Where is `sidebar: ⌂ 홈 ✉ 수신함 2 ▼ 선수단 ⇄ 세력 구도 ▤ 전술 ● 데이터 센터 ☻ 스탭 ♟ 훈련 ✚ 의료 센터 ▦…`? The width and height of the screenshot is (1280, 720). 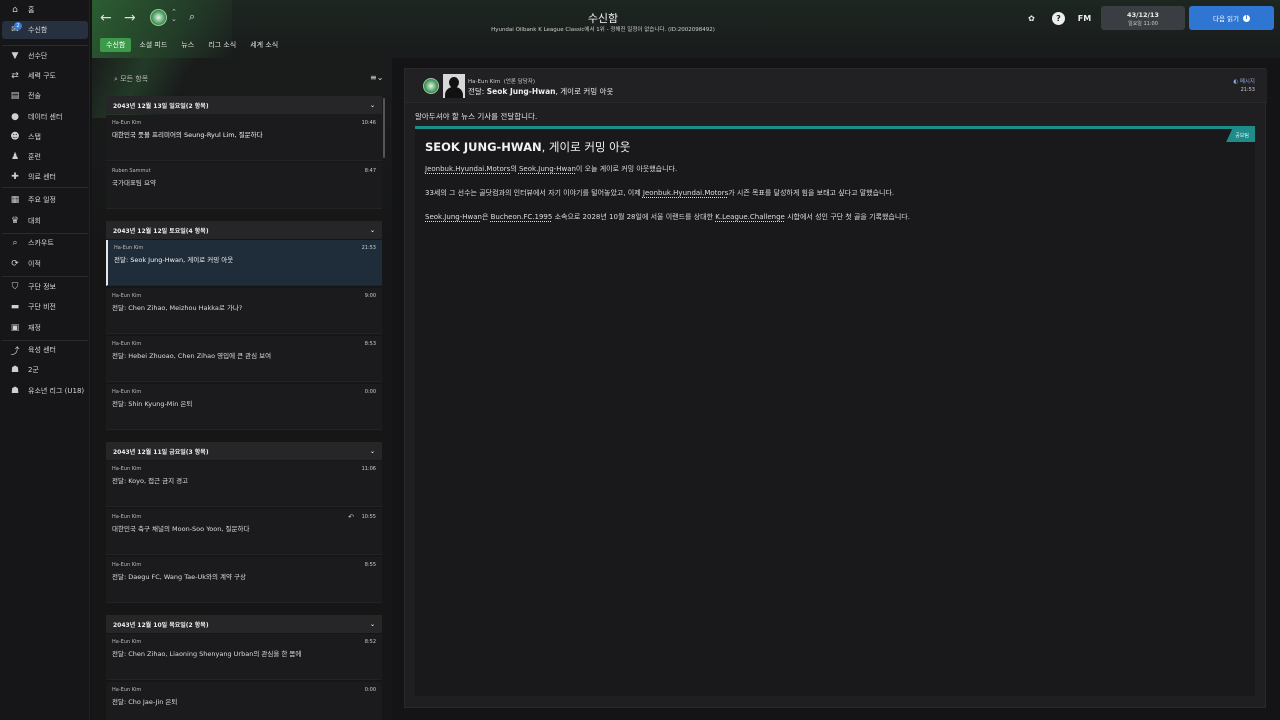
sidebar: ⌂ 홈 ✉ 수신함 2 ▼ 선수단 ⇄ 세력 구도 ▤ 전술 ● 데이터 센터 ☻ 스탭 ♟ 훈련 ✚ 의료 센터 ▦… is located at coordinates (45, 360).